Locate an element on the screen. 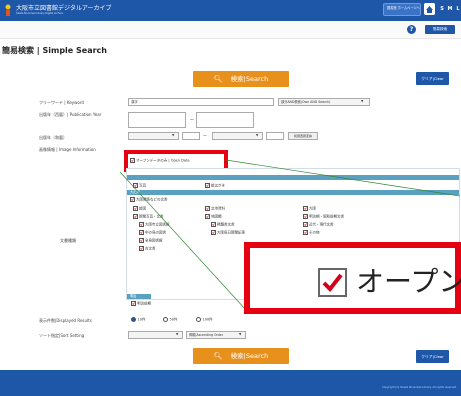  checkbox-label: 絵はがき is located at coordinates (218, 185).